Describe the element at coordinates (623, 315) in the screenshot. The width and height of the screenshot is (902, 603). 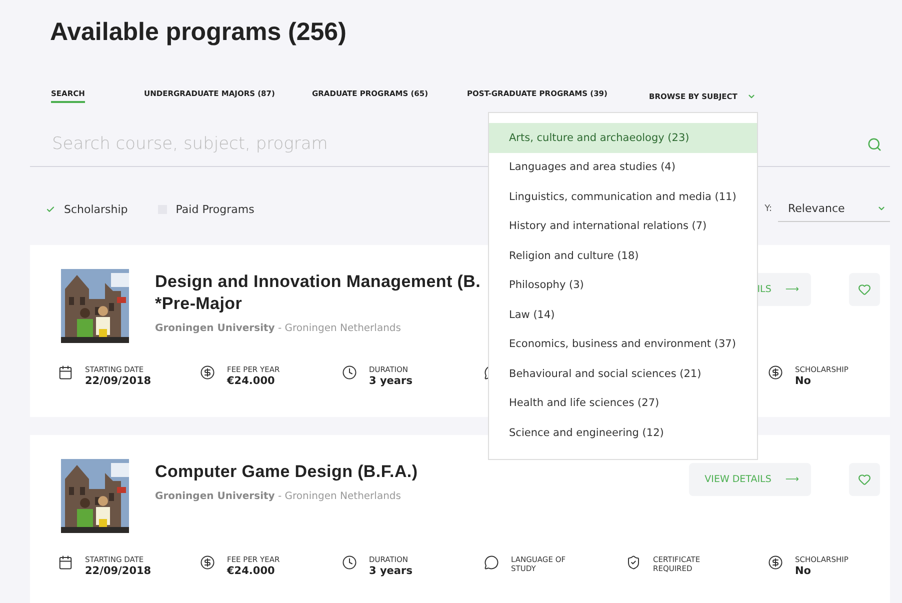
I see `menu-item: Law (14)` at that location.